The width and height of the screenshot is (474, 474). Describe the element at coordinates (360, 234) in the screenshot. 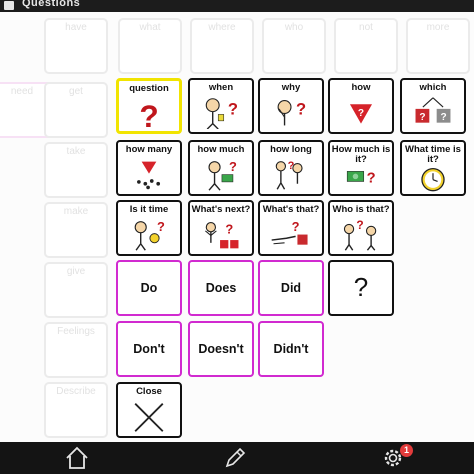

I see `people-question-icon: ?` at that location.